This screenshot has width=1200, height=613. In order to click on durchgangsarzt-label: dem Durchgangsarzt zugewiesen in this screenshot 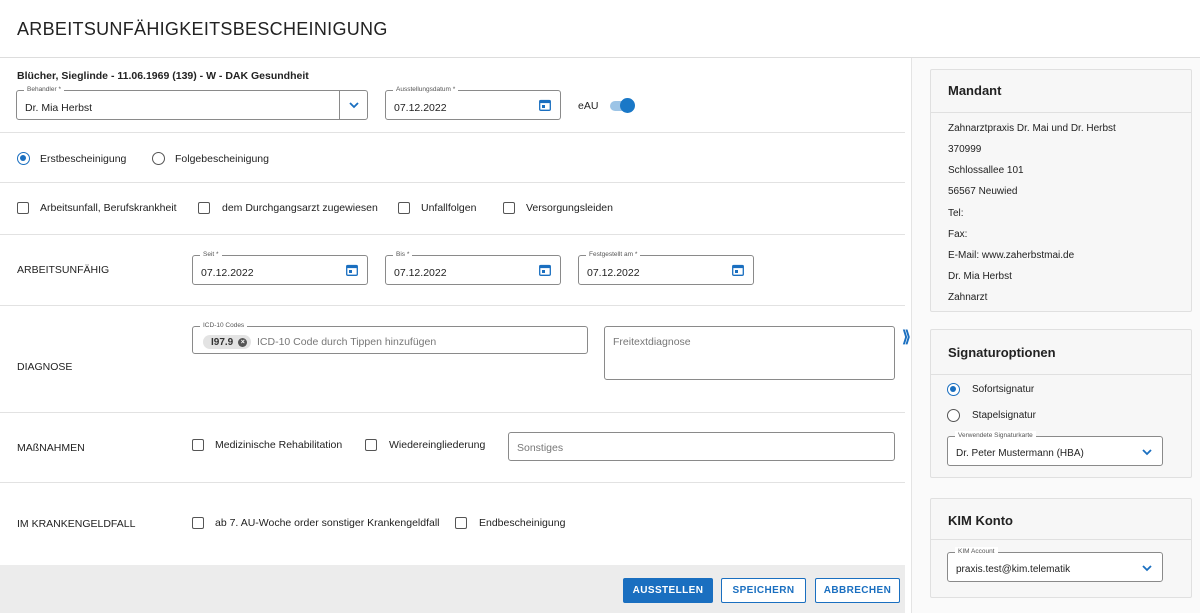, I will do `click(300, 208)`.